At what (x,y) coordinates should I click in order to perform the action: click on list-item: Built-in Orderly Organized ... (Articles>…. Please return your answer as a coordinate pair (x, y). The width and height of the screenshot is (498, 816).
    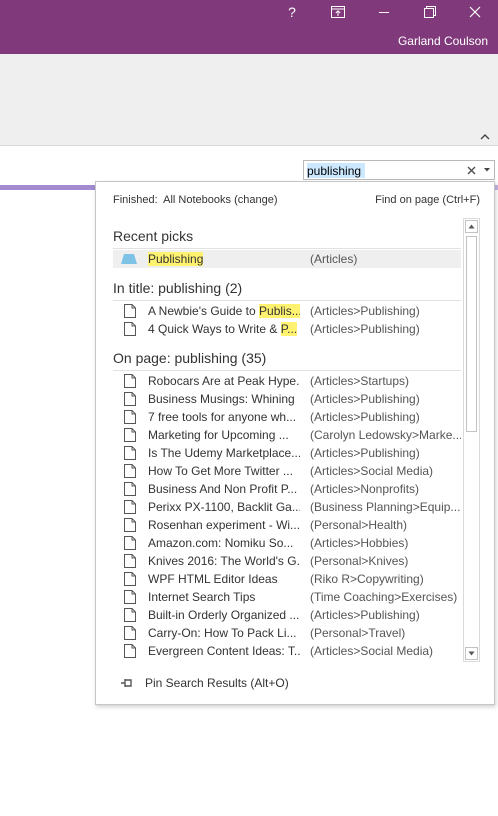
    Looking at the image, I should click on (287, 615).